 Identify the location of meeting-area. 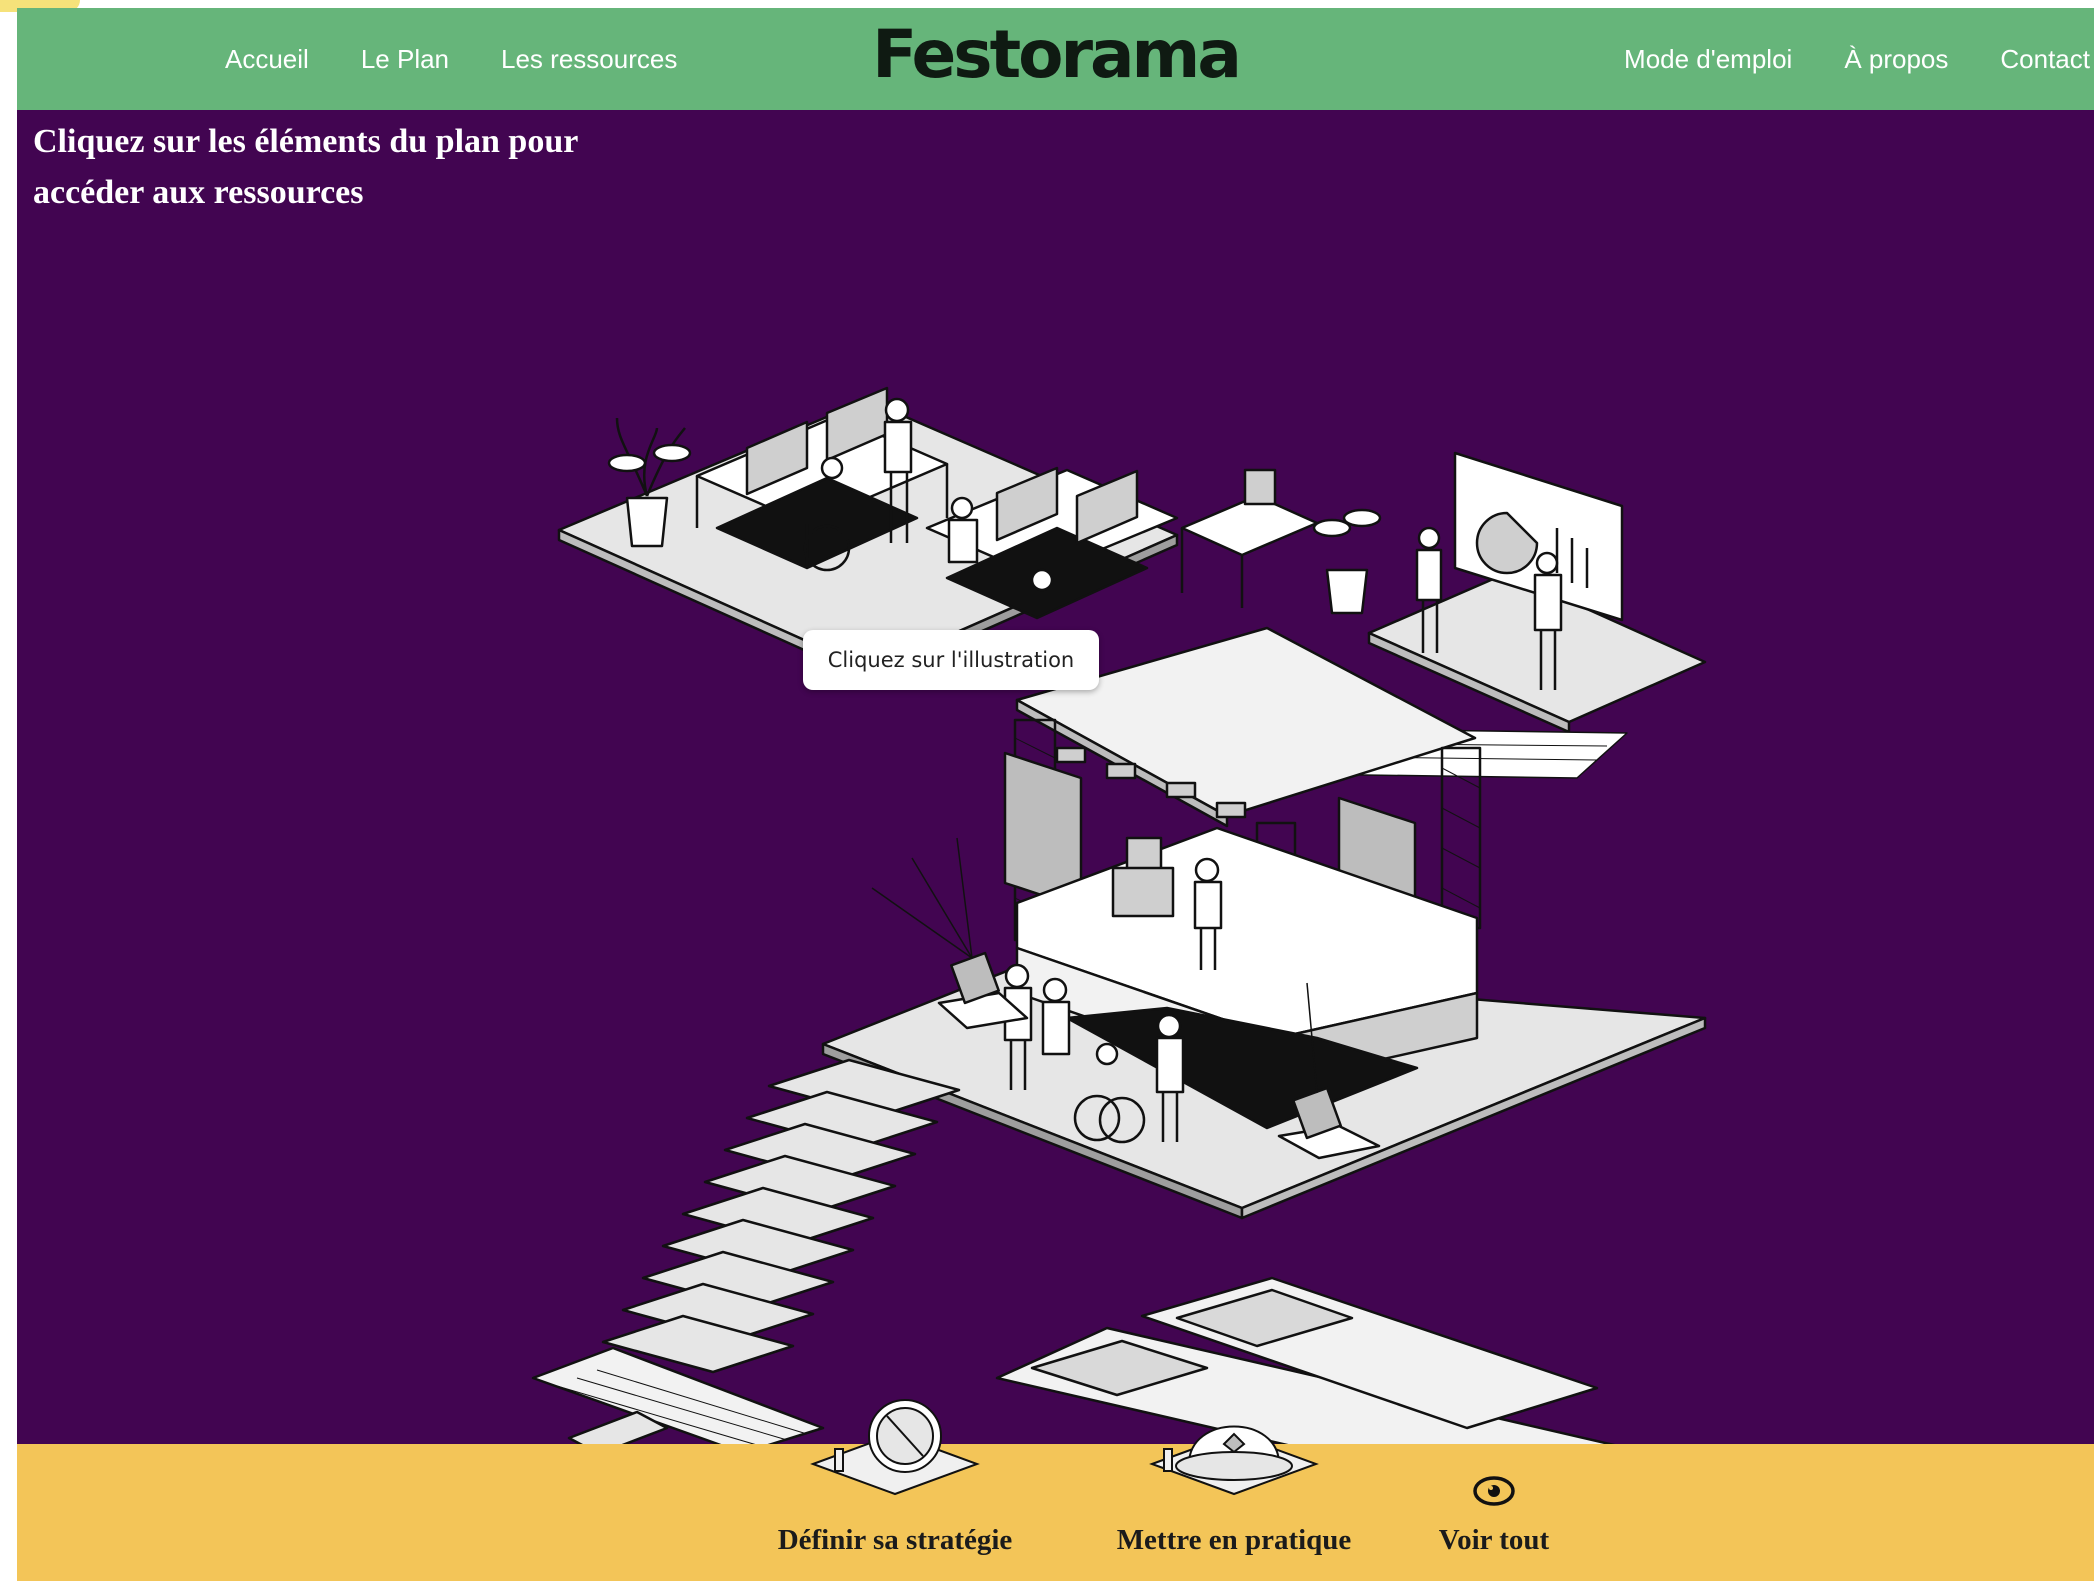
(1537, 592).